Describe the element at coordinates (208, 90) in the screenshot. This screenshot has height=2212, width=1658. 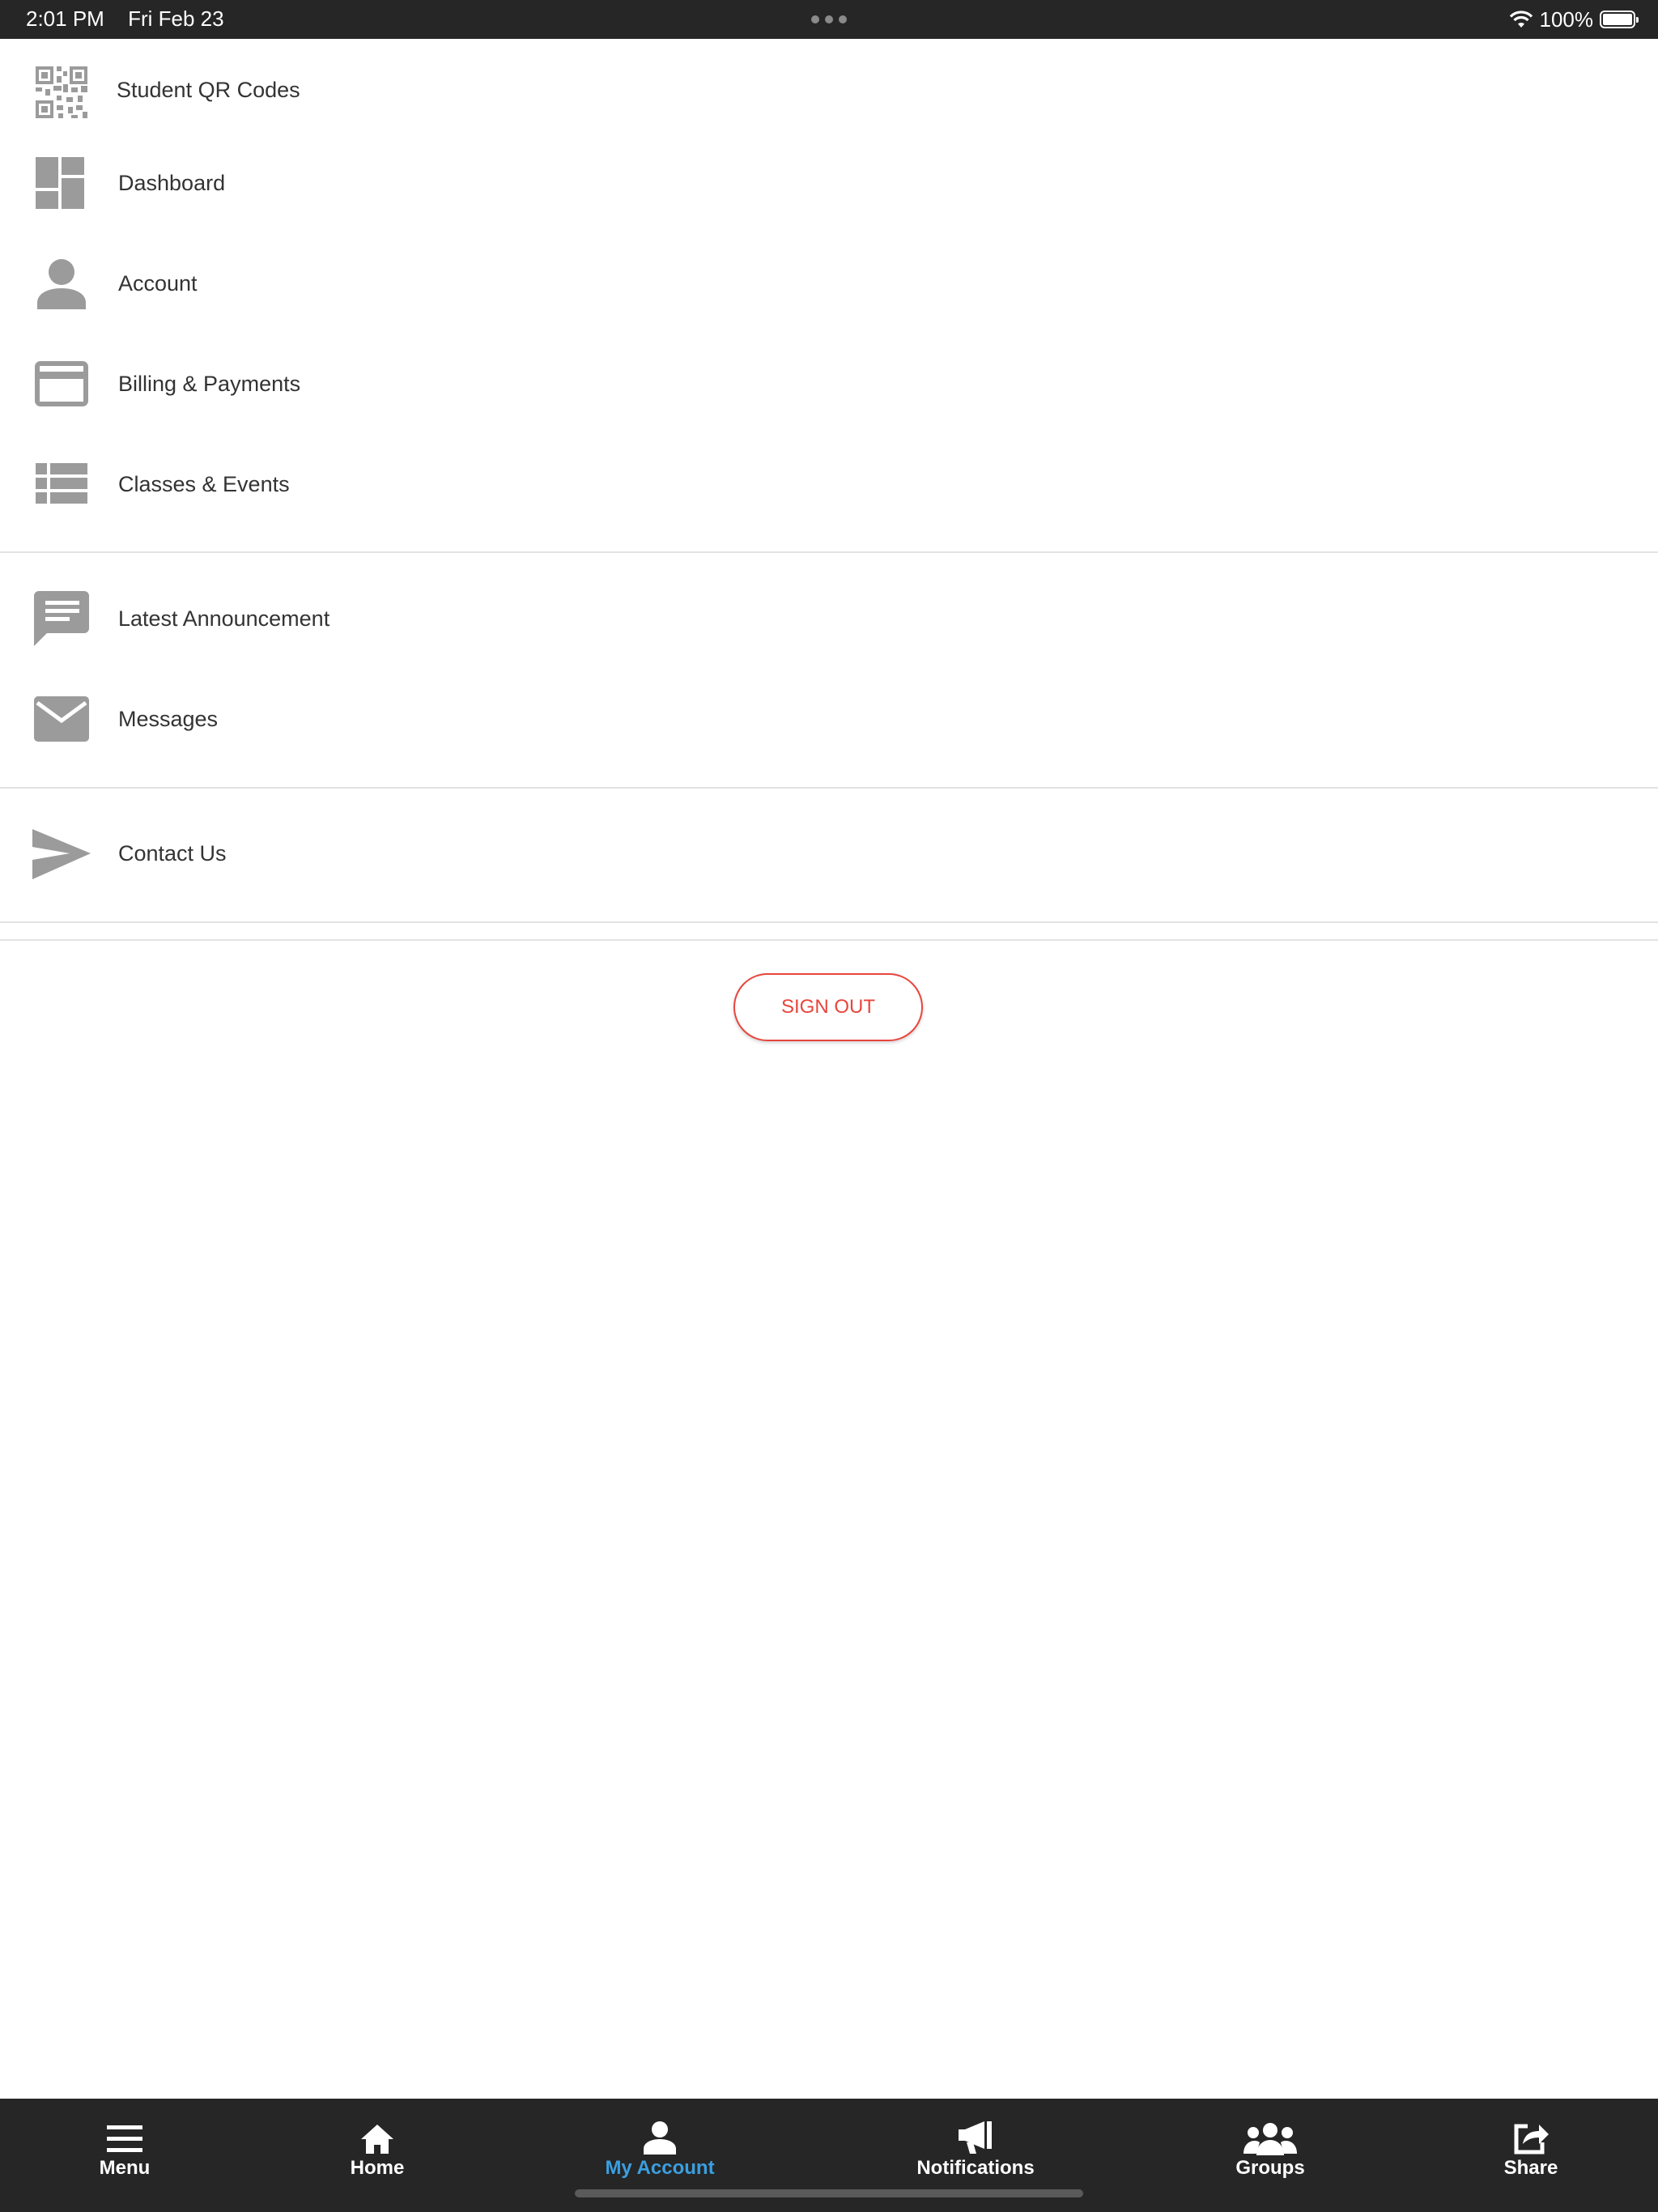
I see `menu-item-label: Student QR Codes` at that location.